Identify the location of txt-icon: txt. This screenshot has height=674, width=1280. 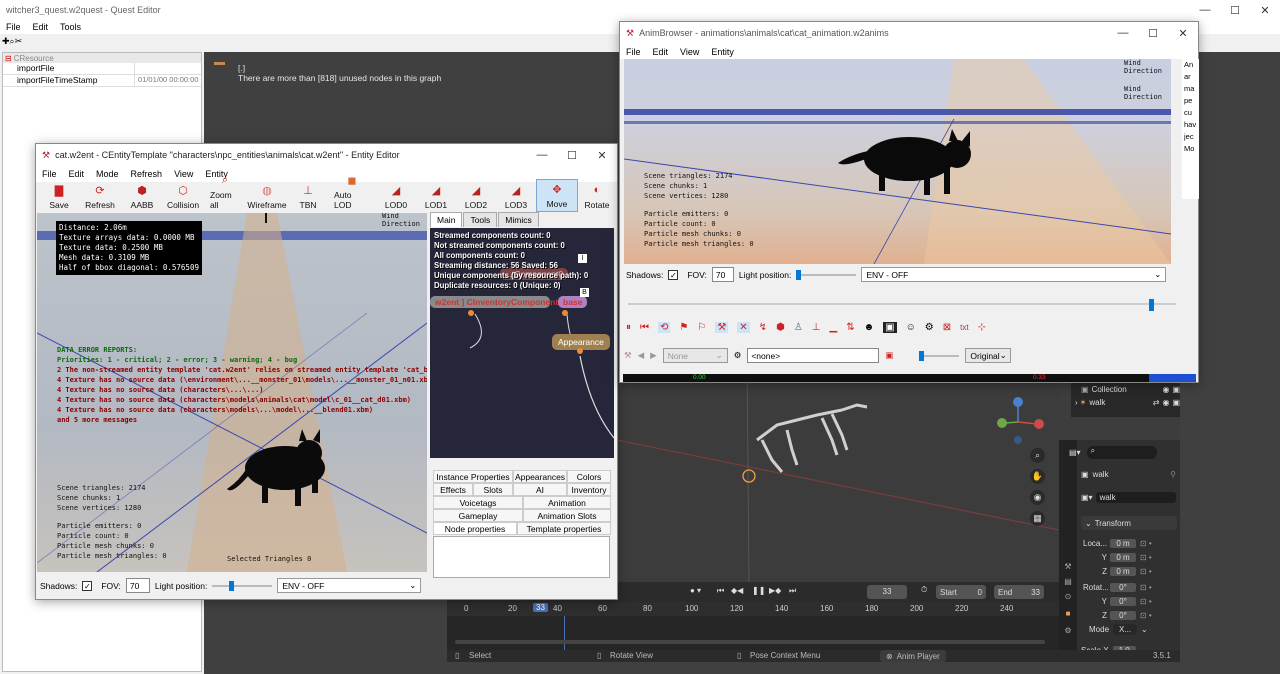
(964, 327).